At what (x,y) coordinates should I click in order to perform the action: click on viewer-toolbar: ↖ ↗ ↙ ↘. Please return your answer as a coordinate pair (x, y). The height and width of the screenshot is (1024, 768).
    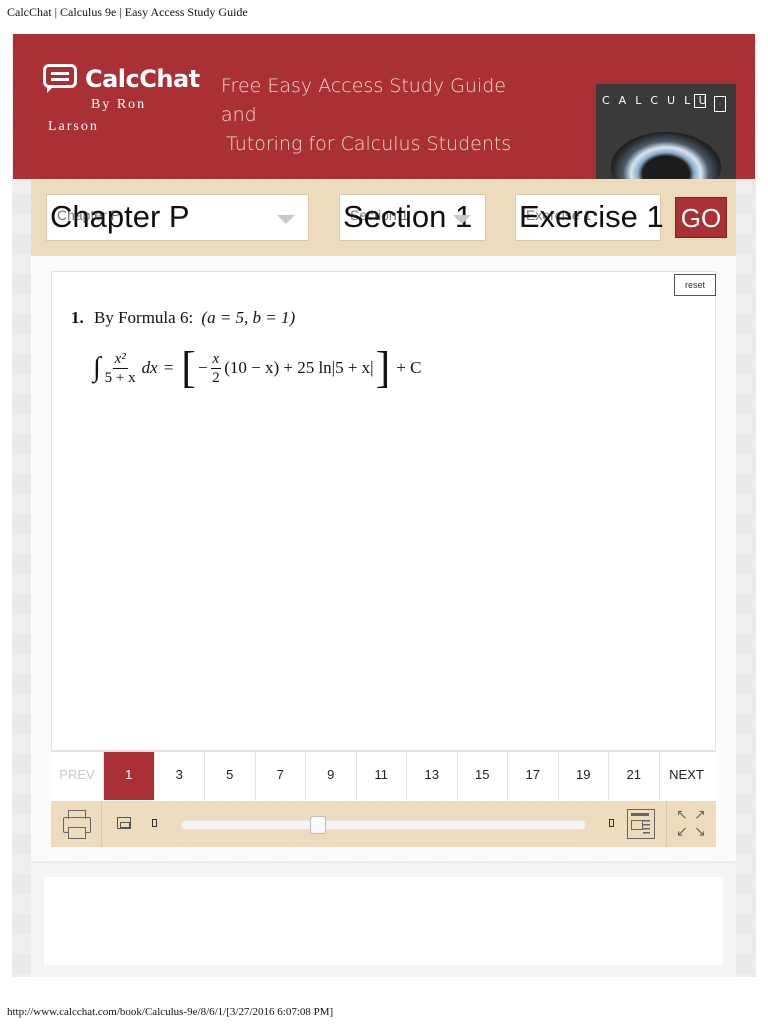
    Looking at the image, I should click on (383, 824).